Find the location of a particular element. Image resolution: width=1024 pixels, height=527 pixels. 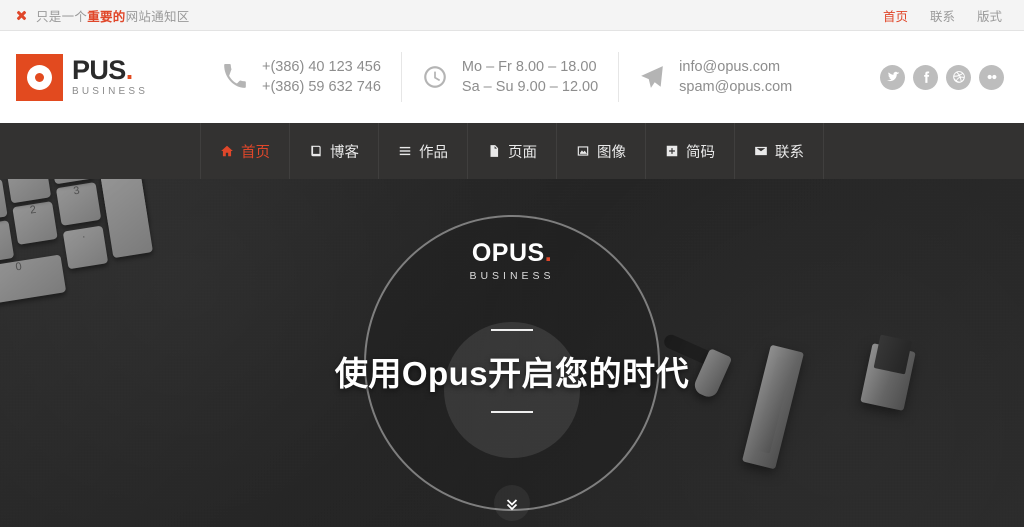

nav-item-shortcodes: 简码 is located at coordinates (690, 151).